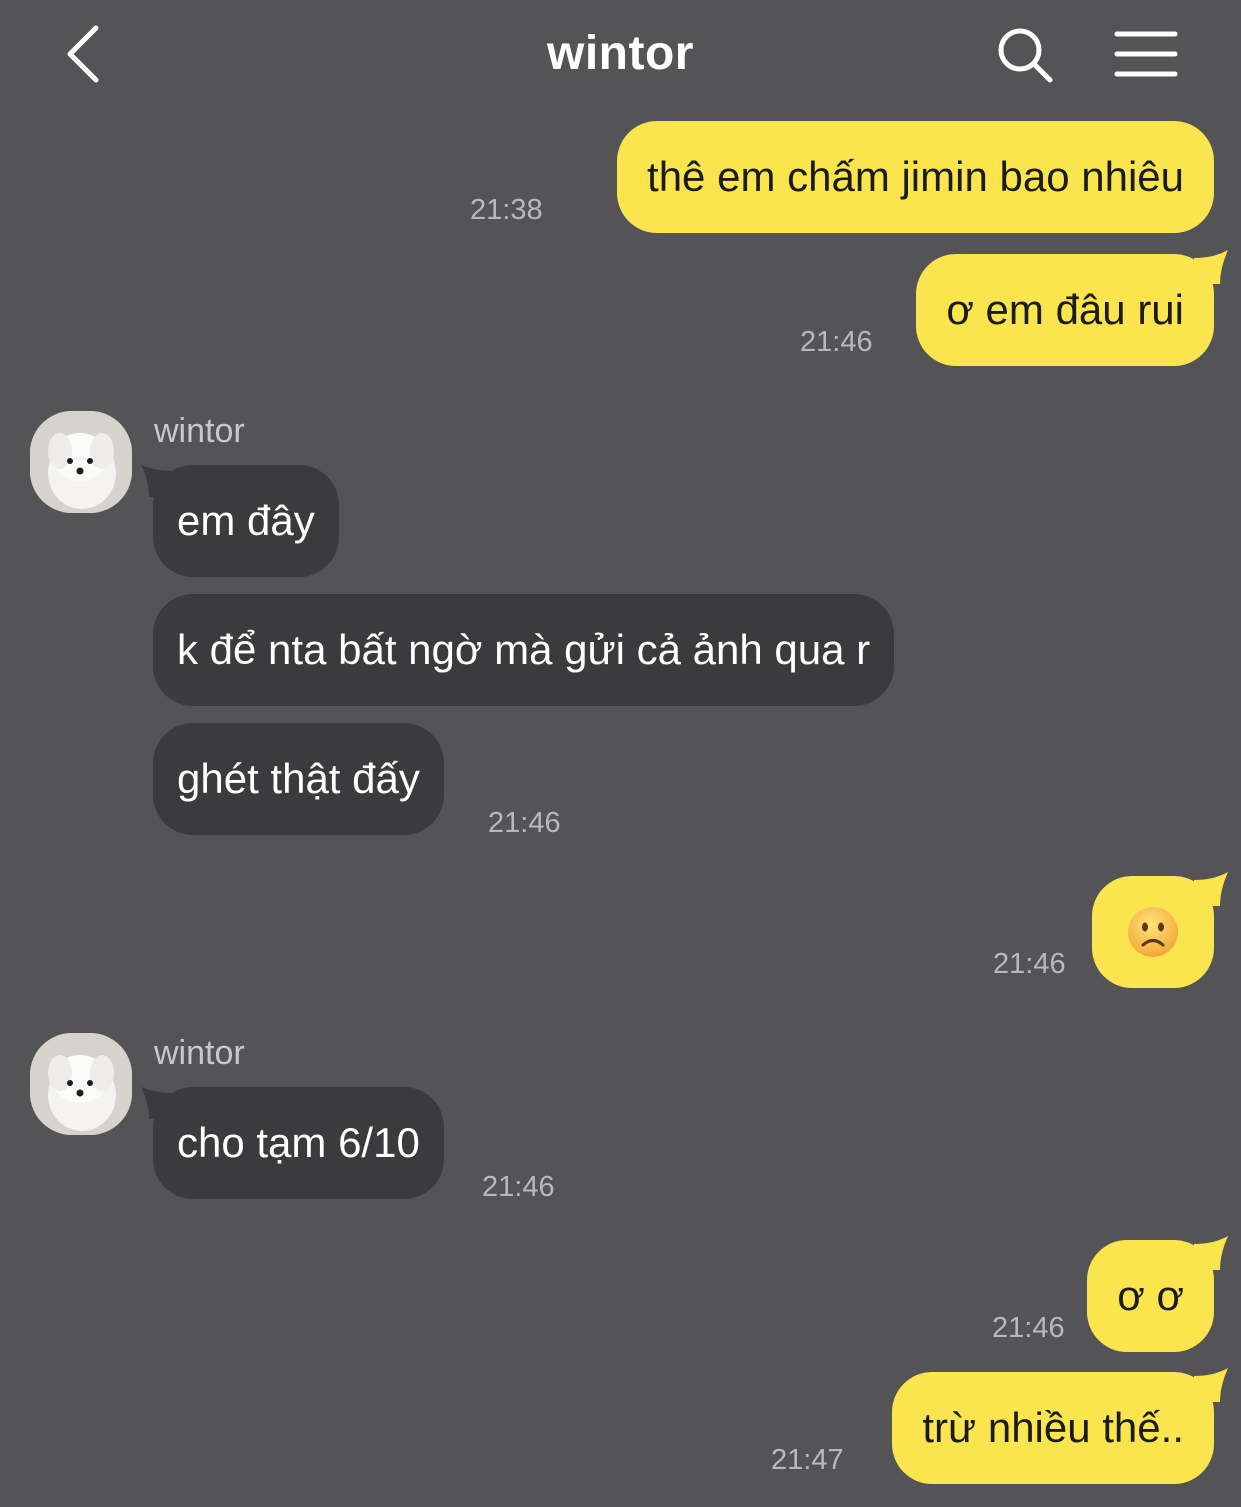 Image resolution: width=1241 pixels, height=1507 pixels. I want to click on message-time: 21:47, so click(807, 1460).